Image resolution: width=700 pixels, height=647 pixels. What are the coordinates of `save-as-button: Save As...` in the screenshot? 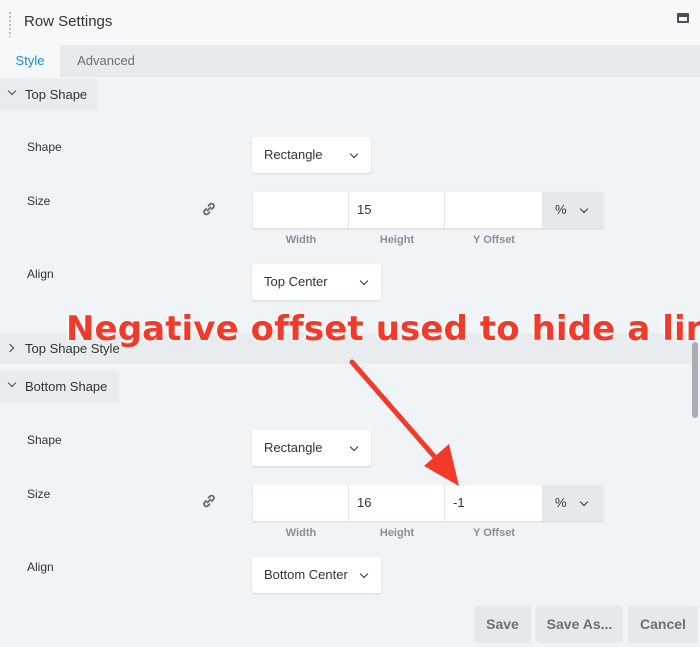 It's located at (579, 624).